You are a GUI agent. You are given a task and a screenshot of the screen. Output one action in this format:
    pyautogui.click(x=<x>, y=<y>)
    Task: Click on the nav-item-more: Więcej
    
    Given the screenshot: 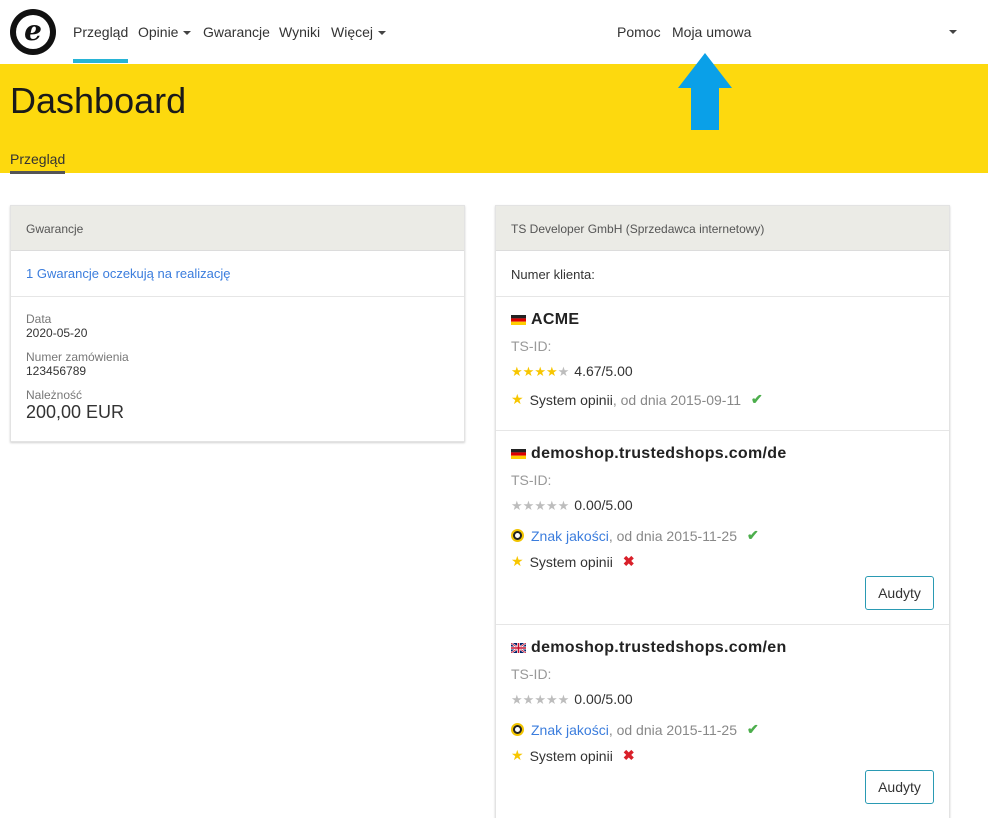 What is the action you would take?
    pyautogui.click(x=359, y=32)
    